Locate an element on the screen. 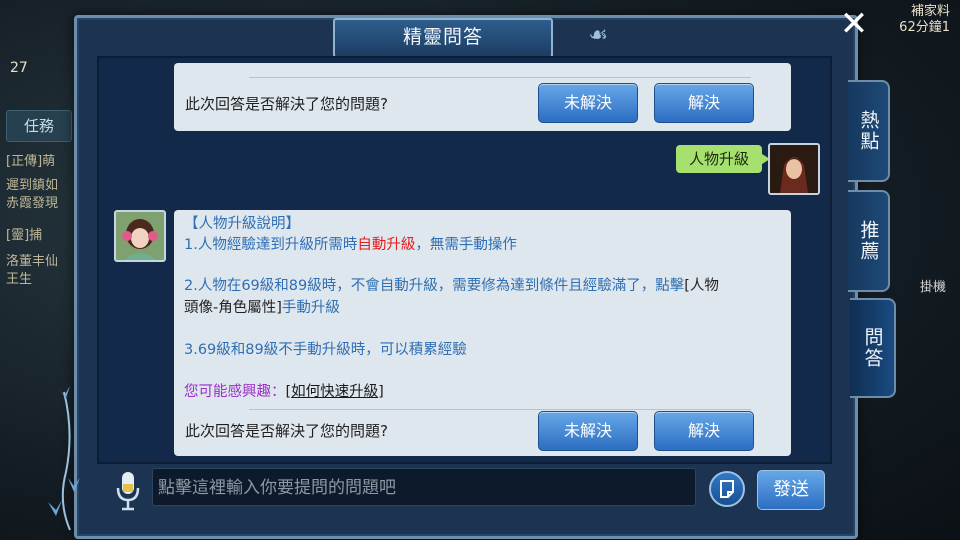 This screenshot has width=960, height=540. tab-qa: 問答 is located at coordinates (873, 348).